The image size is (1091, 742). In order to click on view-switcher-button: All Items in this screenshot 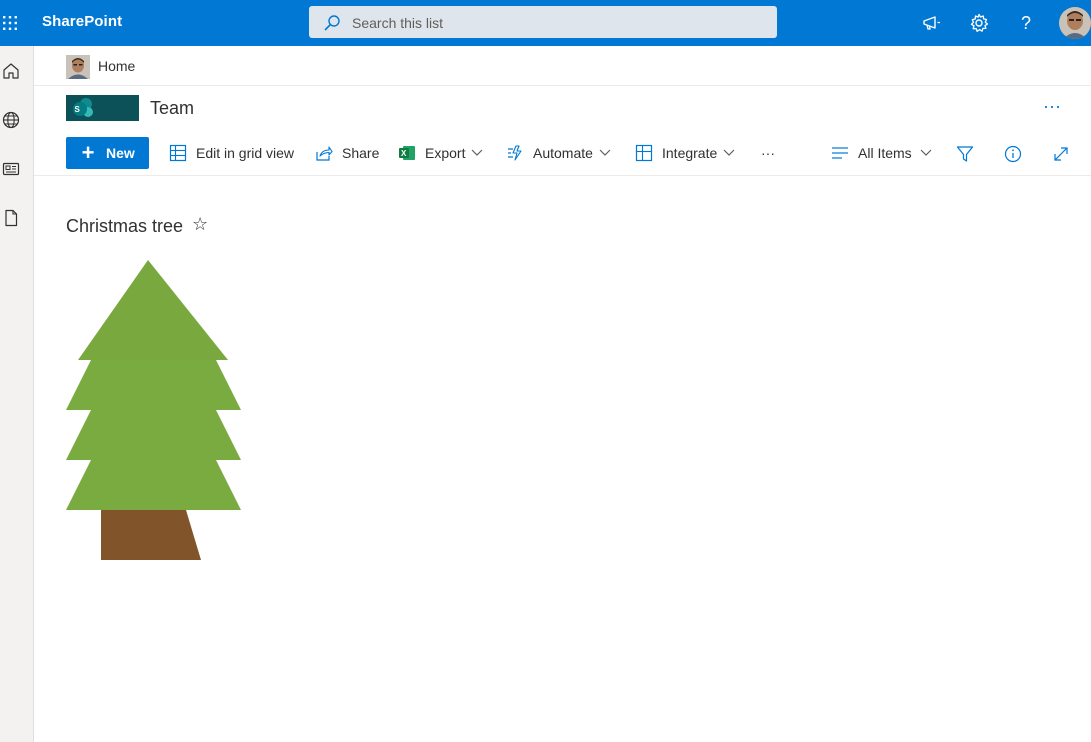, I will do `click(882, 153)`.